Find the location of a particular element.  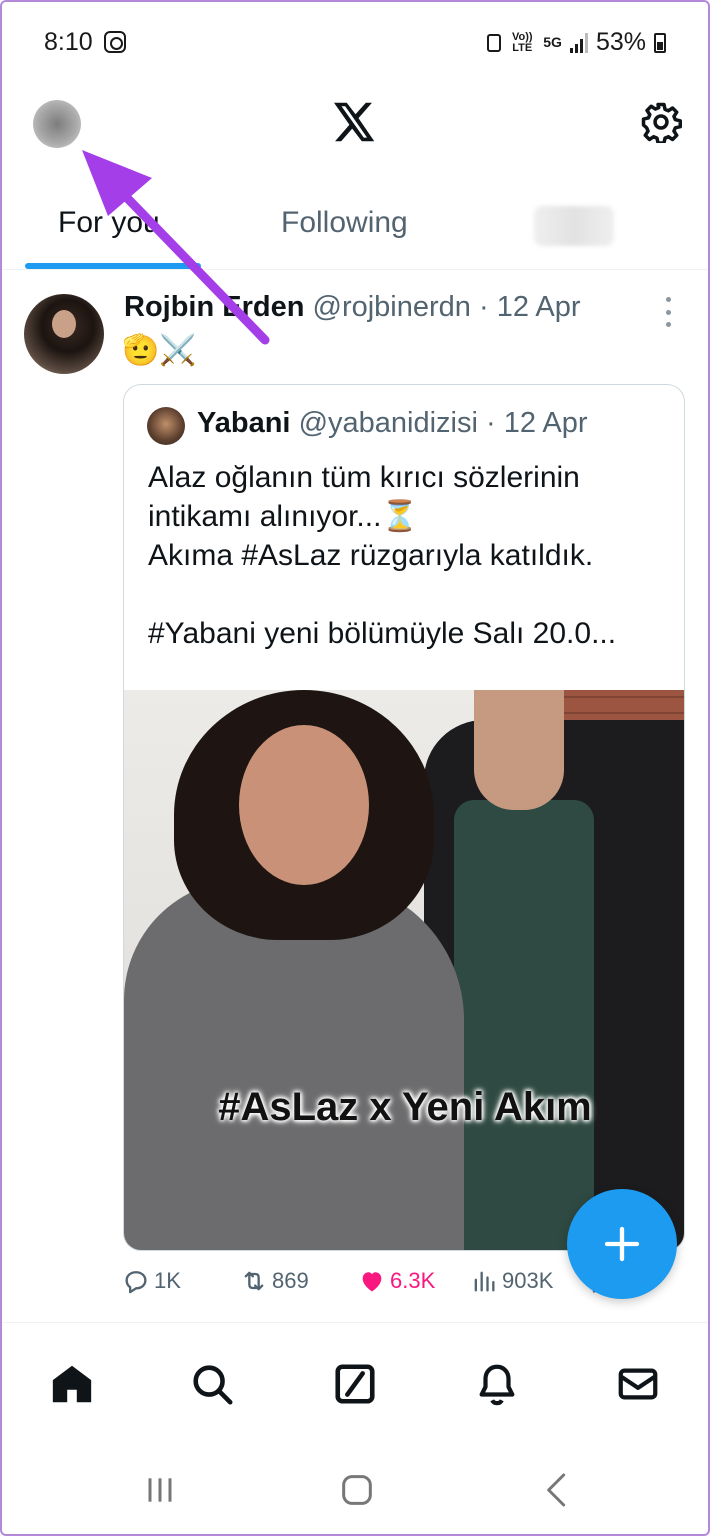

plus-icon is located at coordinates (622, 1244).